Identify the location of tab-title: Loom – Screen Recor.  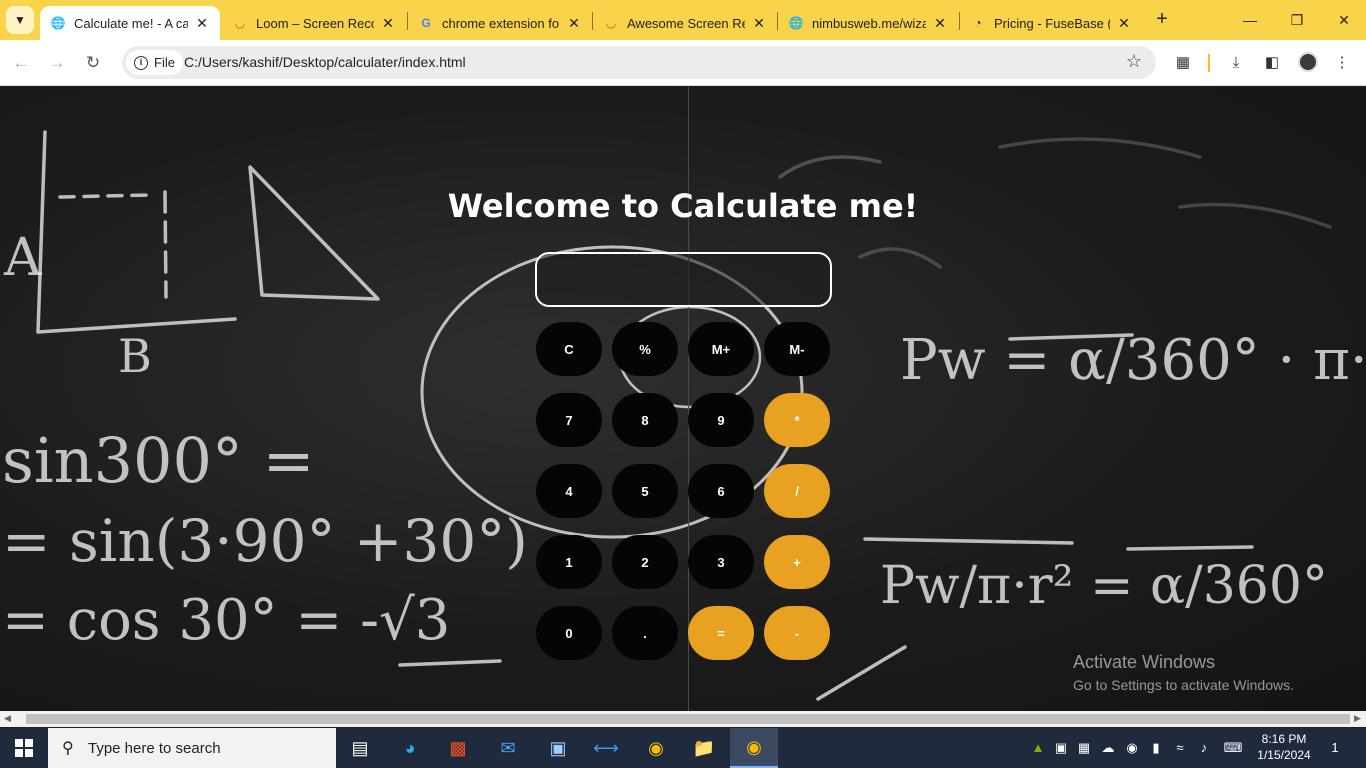
(315, 23).